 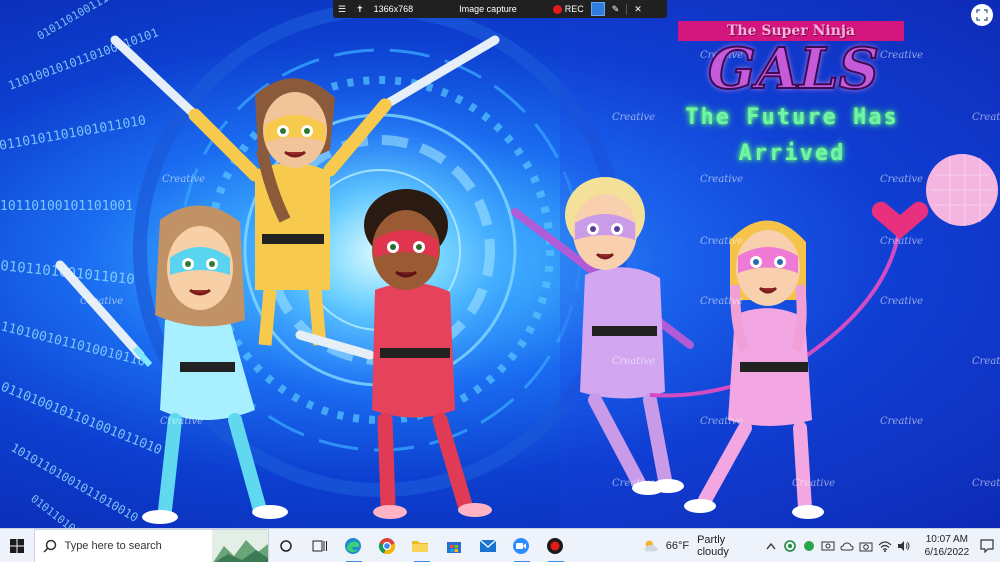 What do you see at coordinates (792, 153) in the screenshot?
I see `tagline-line2: Arrived` at bounding box center [792, 153].